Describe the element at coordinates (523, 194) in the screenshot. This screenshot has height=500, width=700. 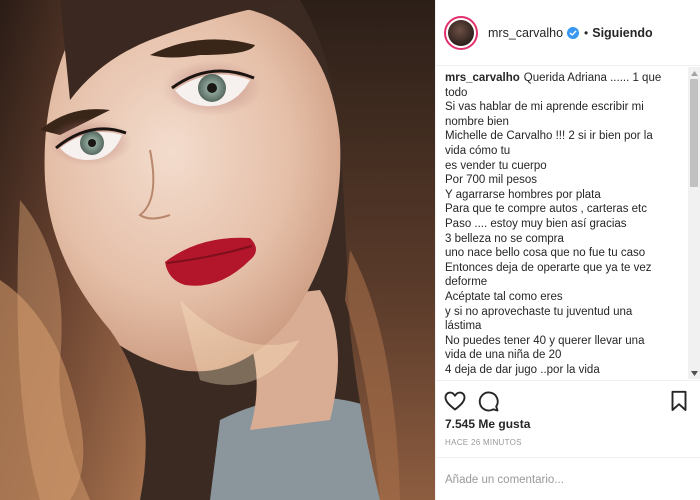
I see `caption-line: Y agarrarse hombres por plata` at that location.